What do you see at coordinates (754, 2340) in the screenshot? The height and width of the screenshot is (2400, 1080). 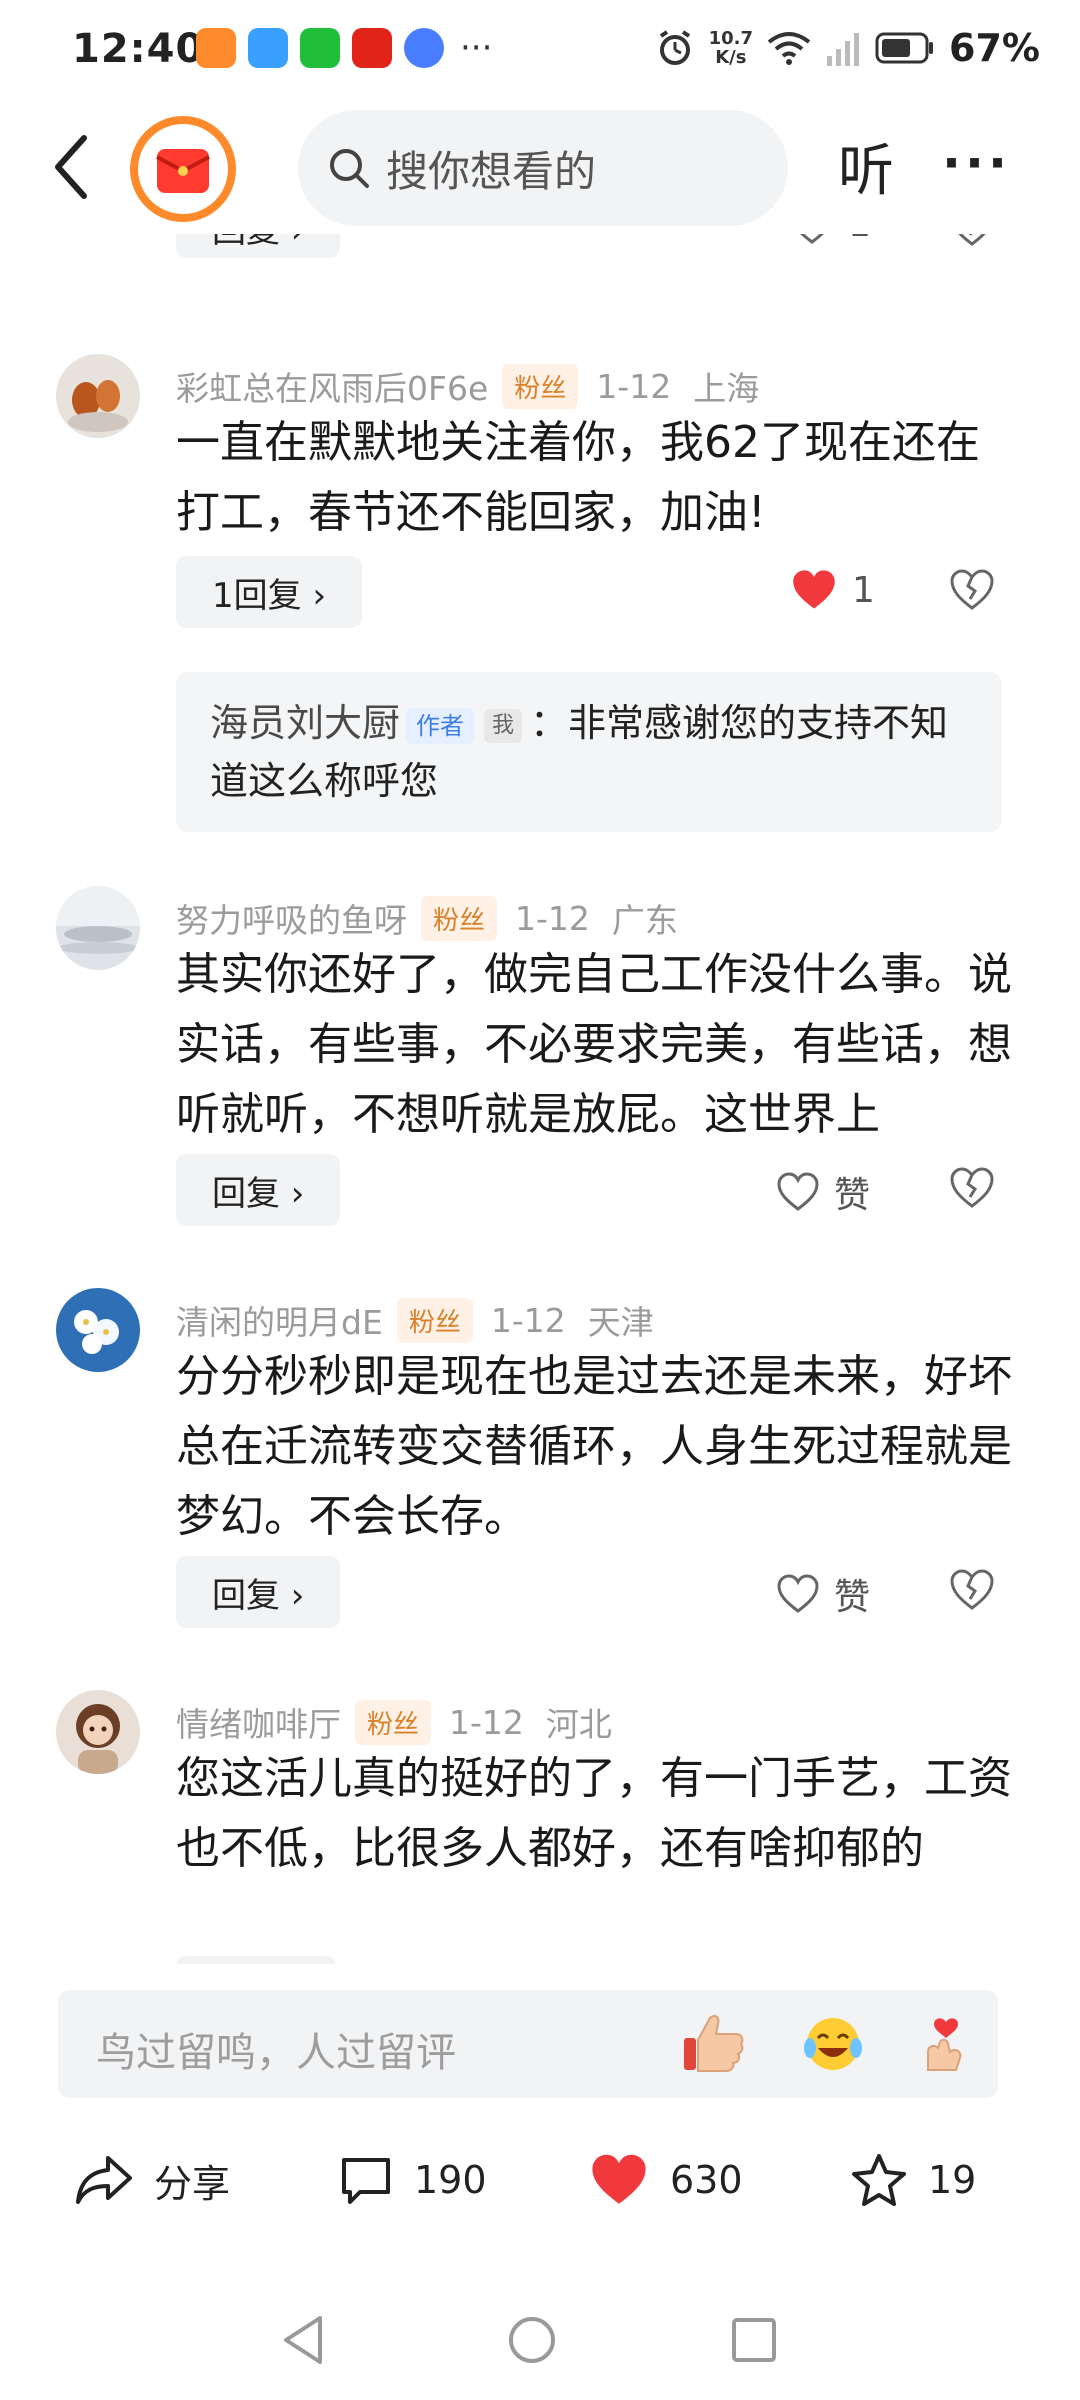 I see `nav-recents-icon` at bounding box center [754, 2340].